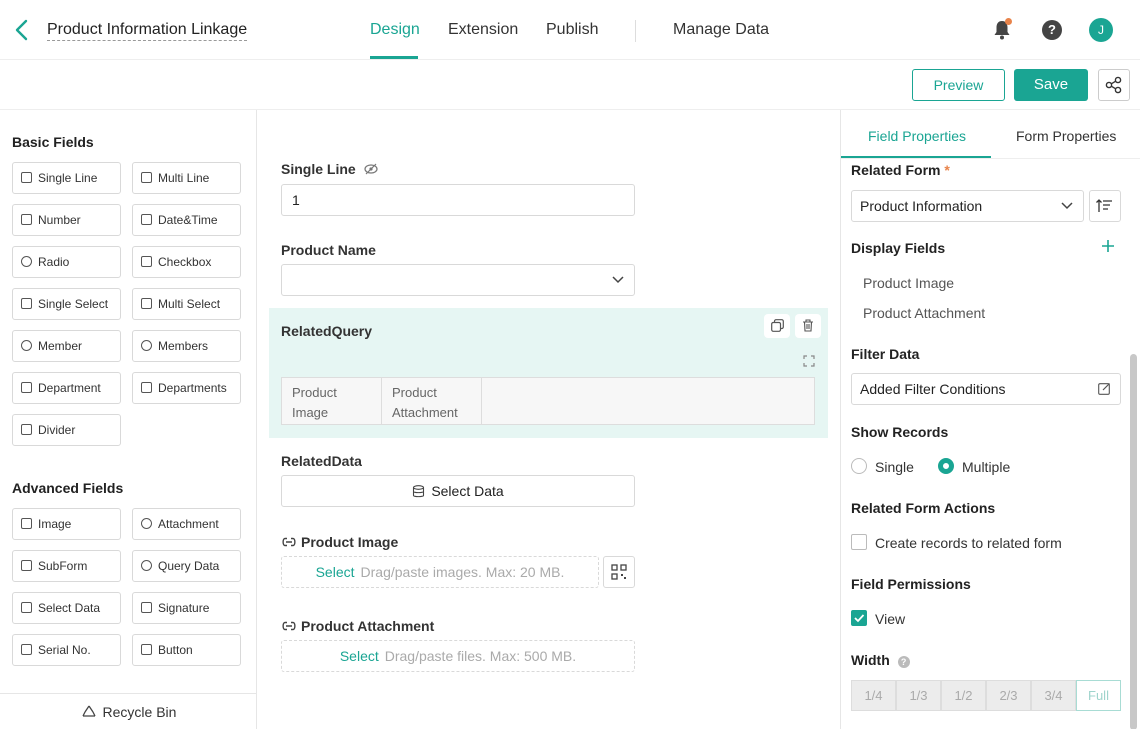  Describe the element at coordinates (911, 584) in the screenshot. I see `field-permissions-label: Field Permissions` at that location.